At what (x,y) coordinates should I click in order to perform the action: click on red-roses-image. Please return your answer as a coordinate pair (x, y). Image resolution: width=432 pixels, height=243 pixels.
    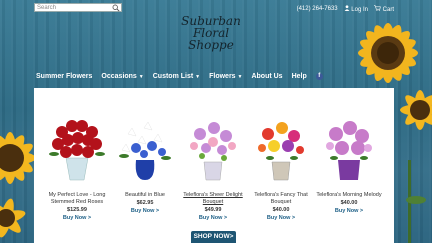
    Looking at the image, I should click on (77, 148).